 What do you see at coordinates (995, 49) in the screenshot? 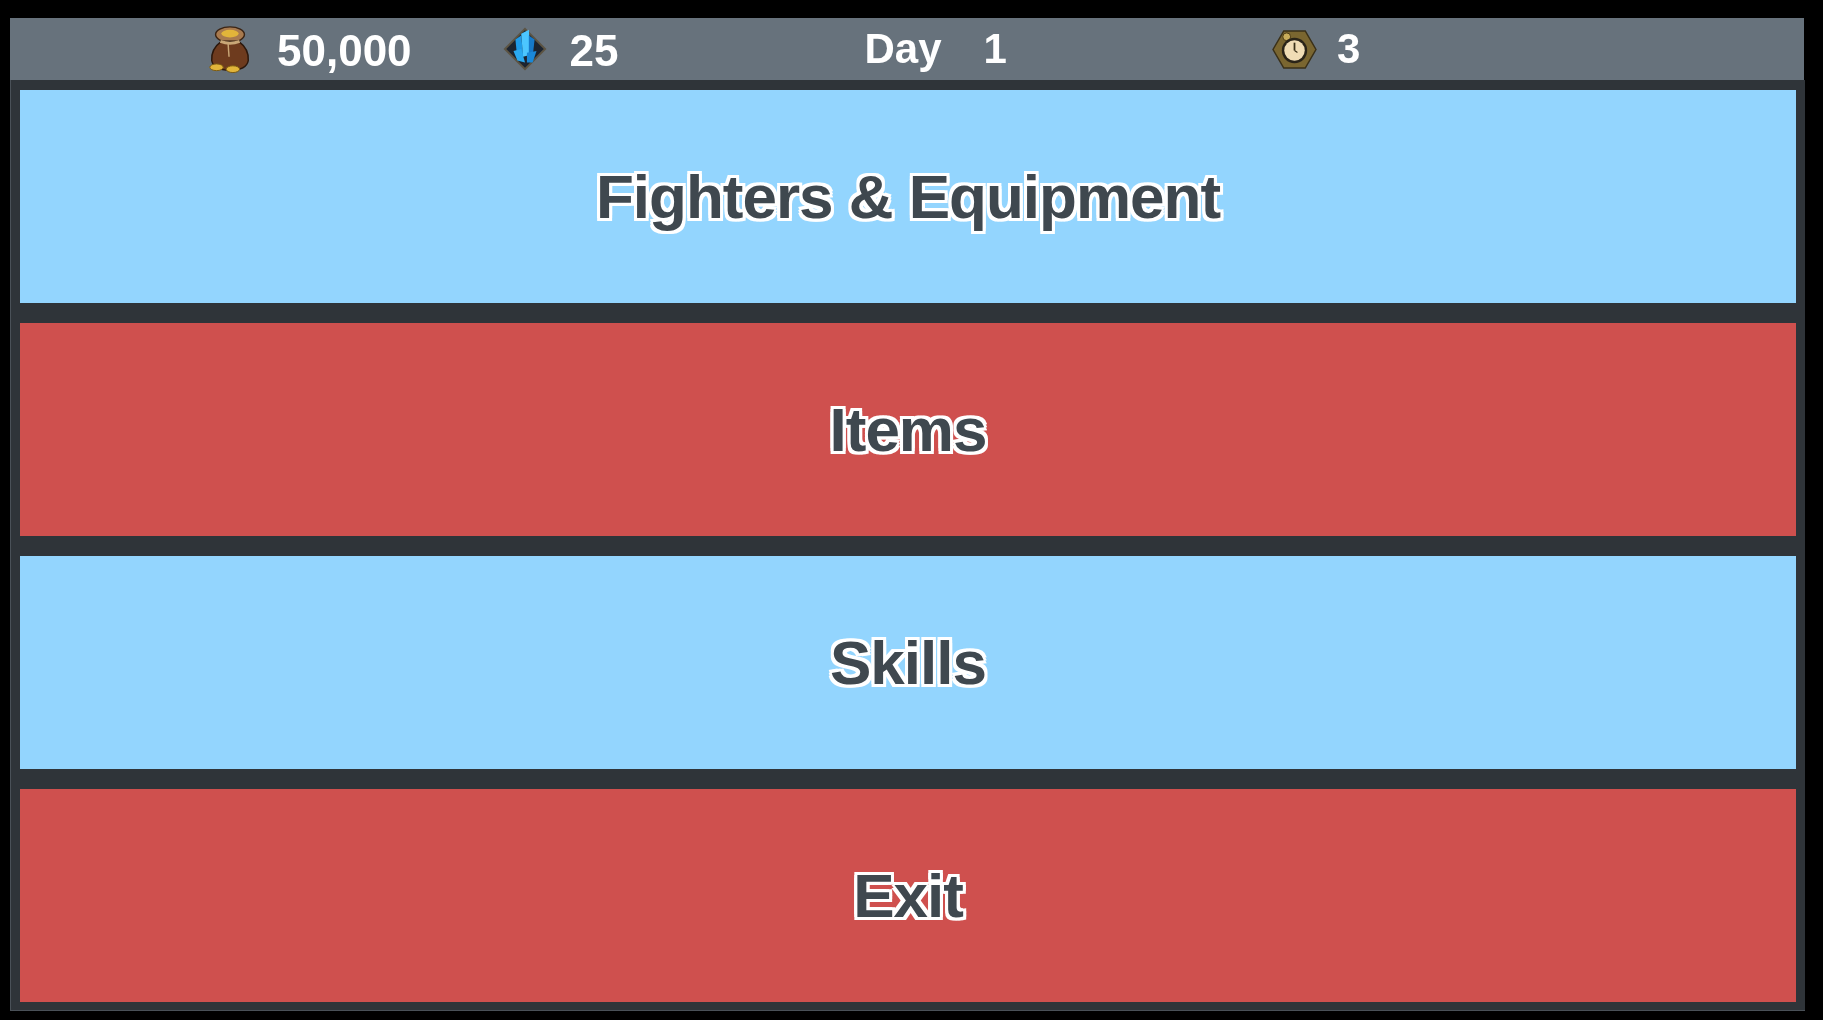
I see `day-number: 1` at bounding box center [995, 49].